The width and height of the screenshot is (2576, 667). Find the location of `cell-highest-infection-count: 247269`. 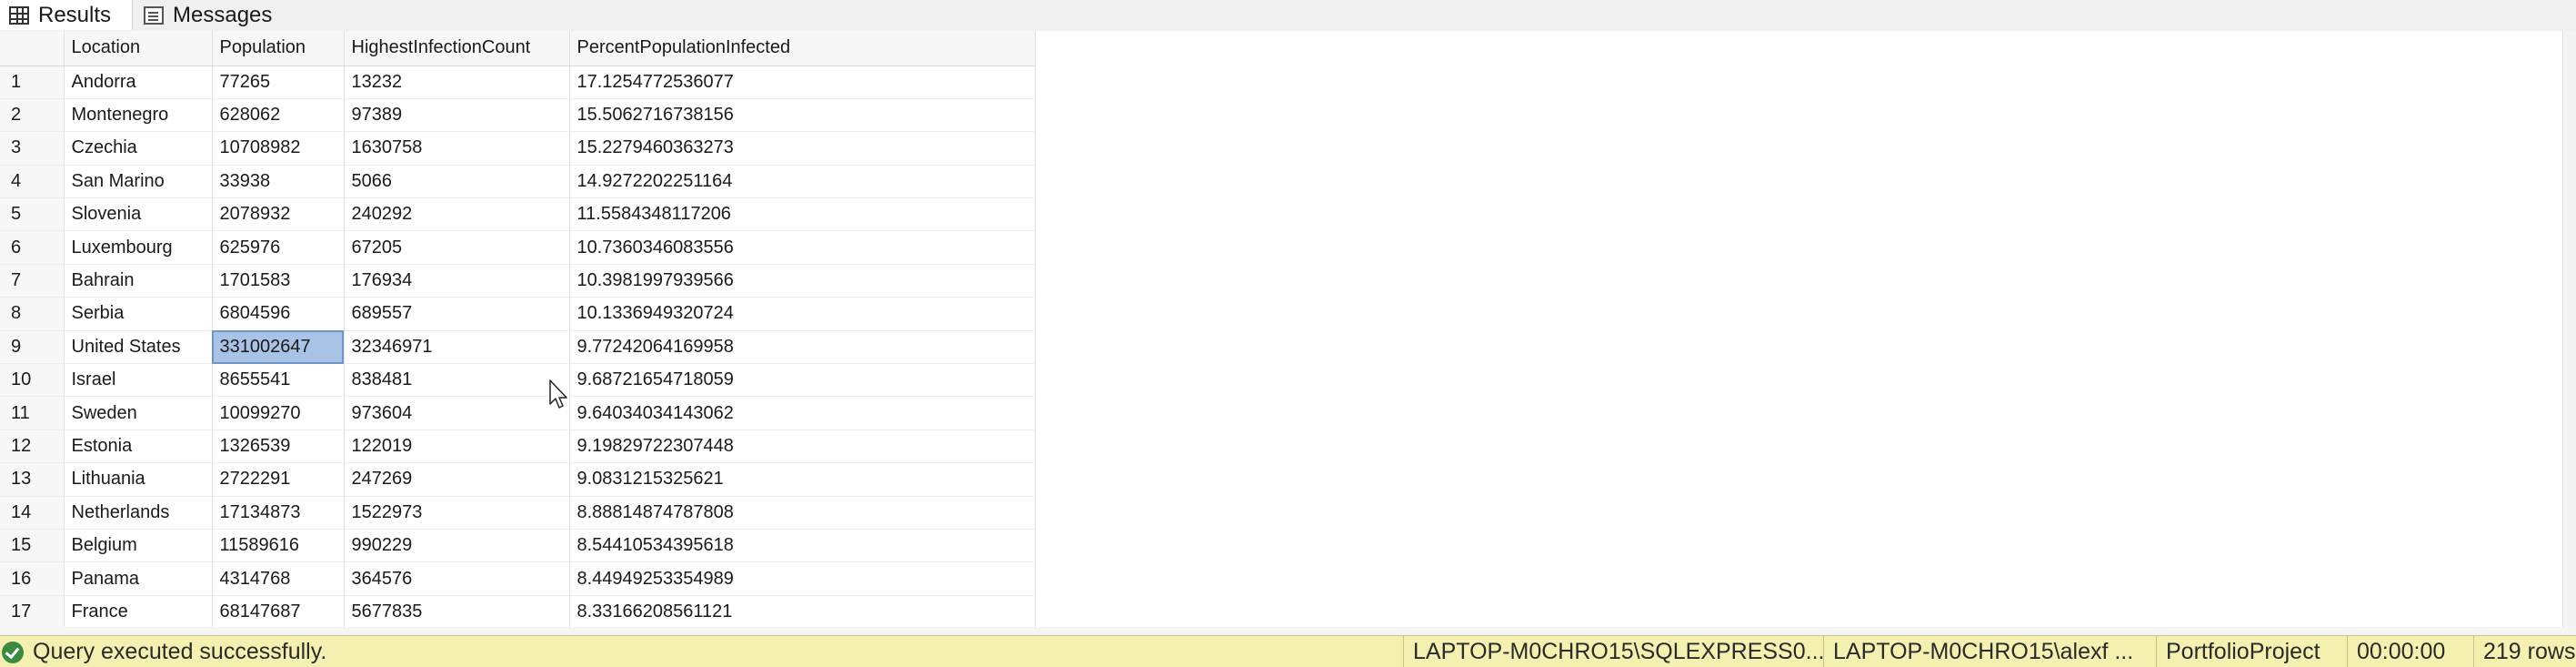

cell-highest-infection-count: 247269 is located at coordinates (457, 480).